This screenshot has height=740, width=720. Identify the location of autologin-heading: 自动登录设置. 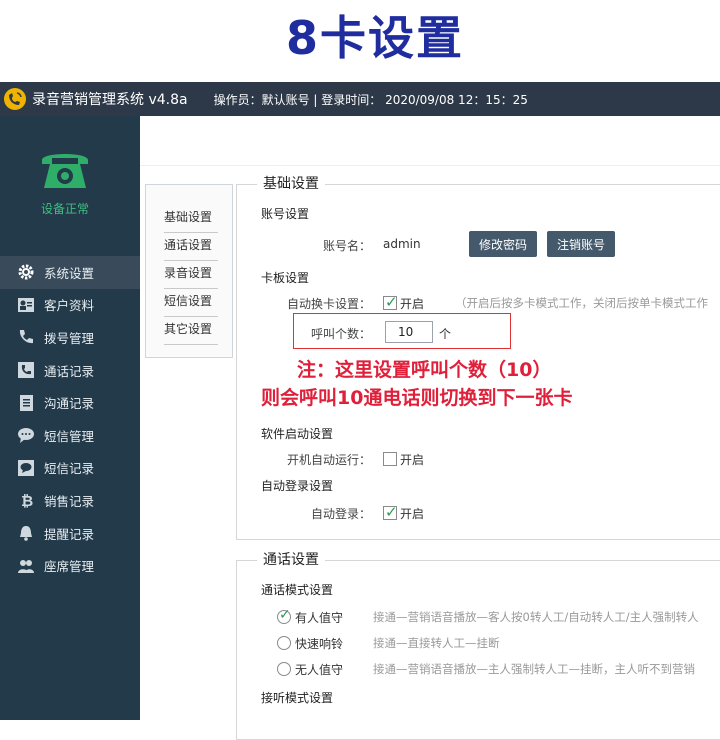
(297, 486).